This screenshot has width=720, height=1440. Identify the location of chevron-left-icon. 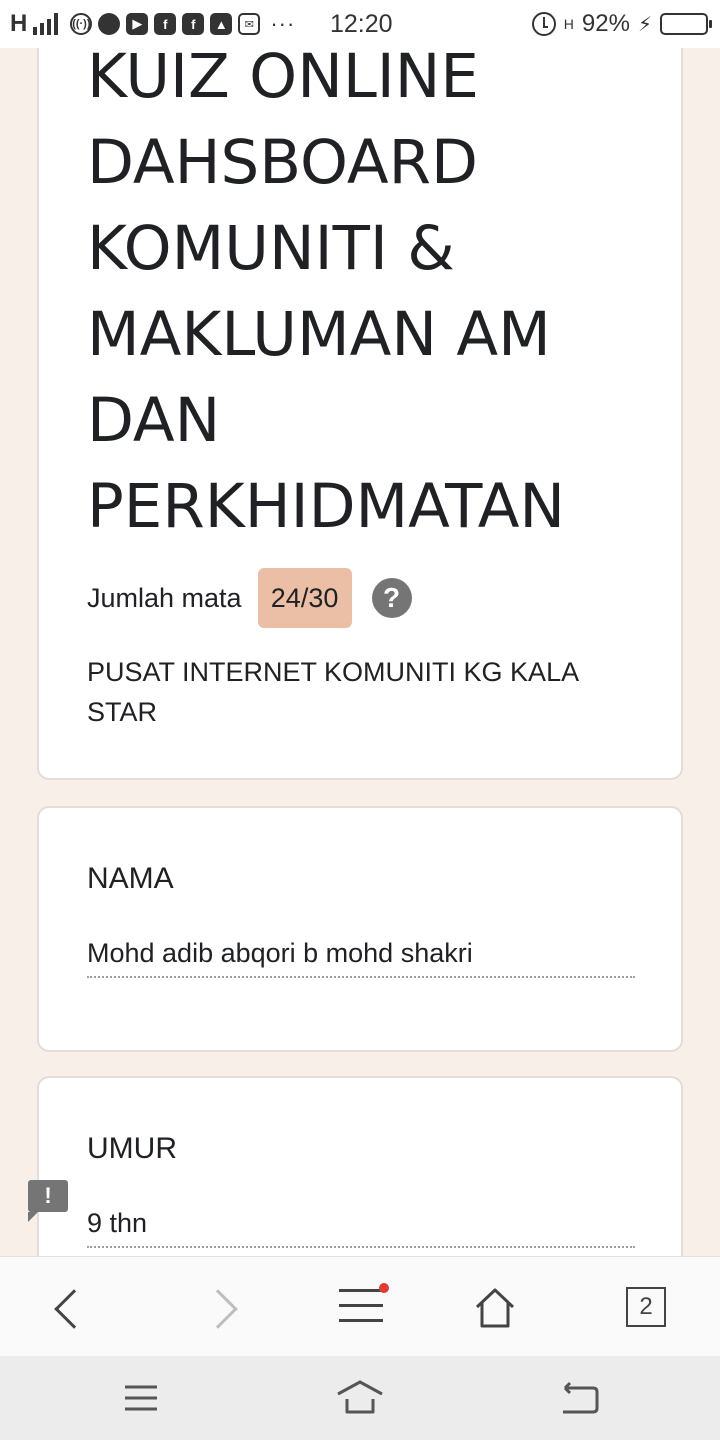
(74, 1309).